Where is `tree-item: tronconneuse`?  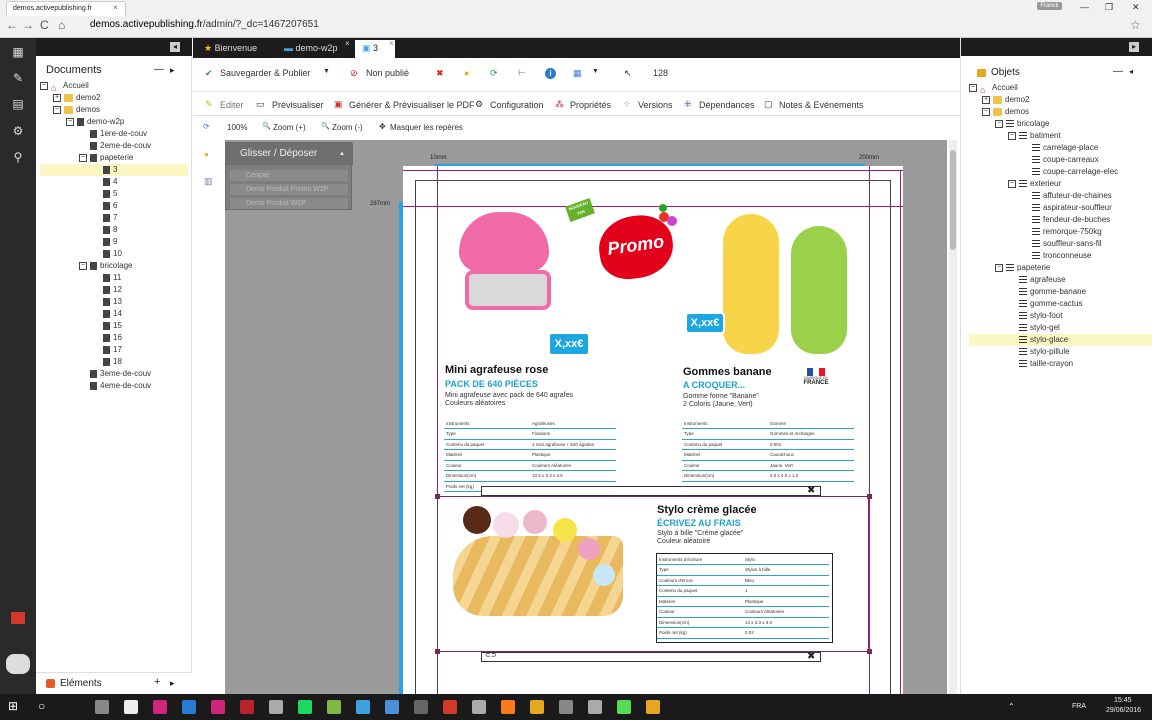 tree-item: tronconneuse is located at coordinates (1060, 256).